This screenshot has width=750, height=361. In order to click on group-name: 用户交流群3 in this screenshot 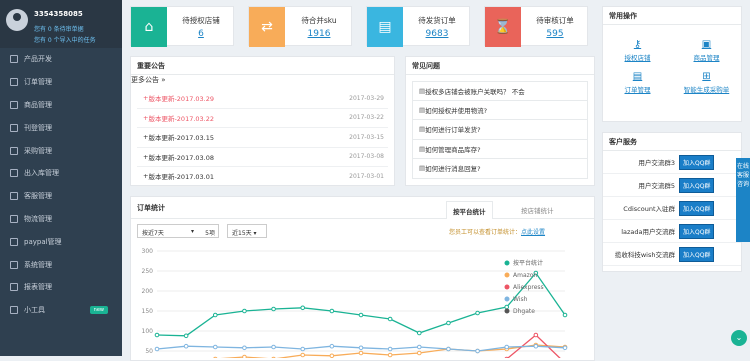, I will do `click(656, 163)`.